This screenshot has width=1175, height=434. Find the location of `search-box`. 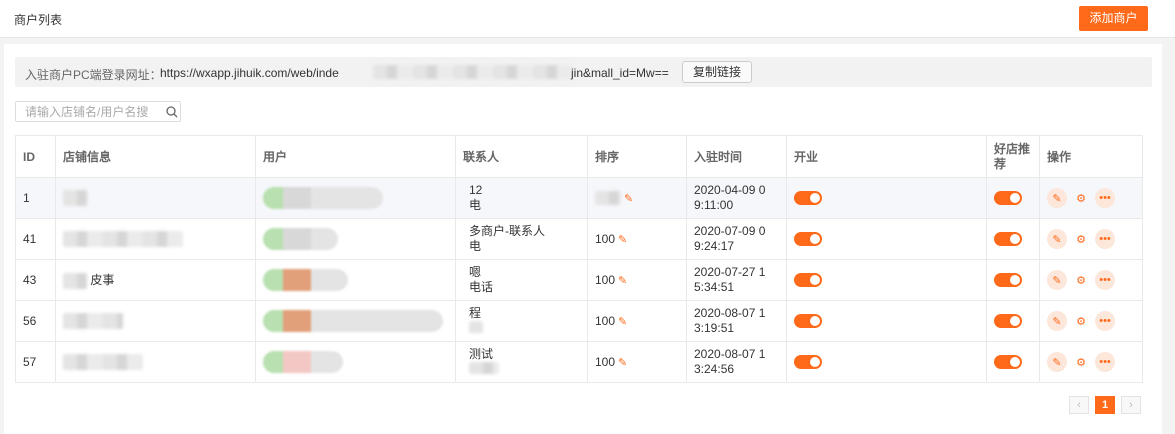

search-box is located at coordinates (98, 111).